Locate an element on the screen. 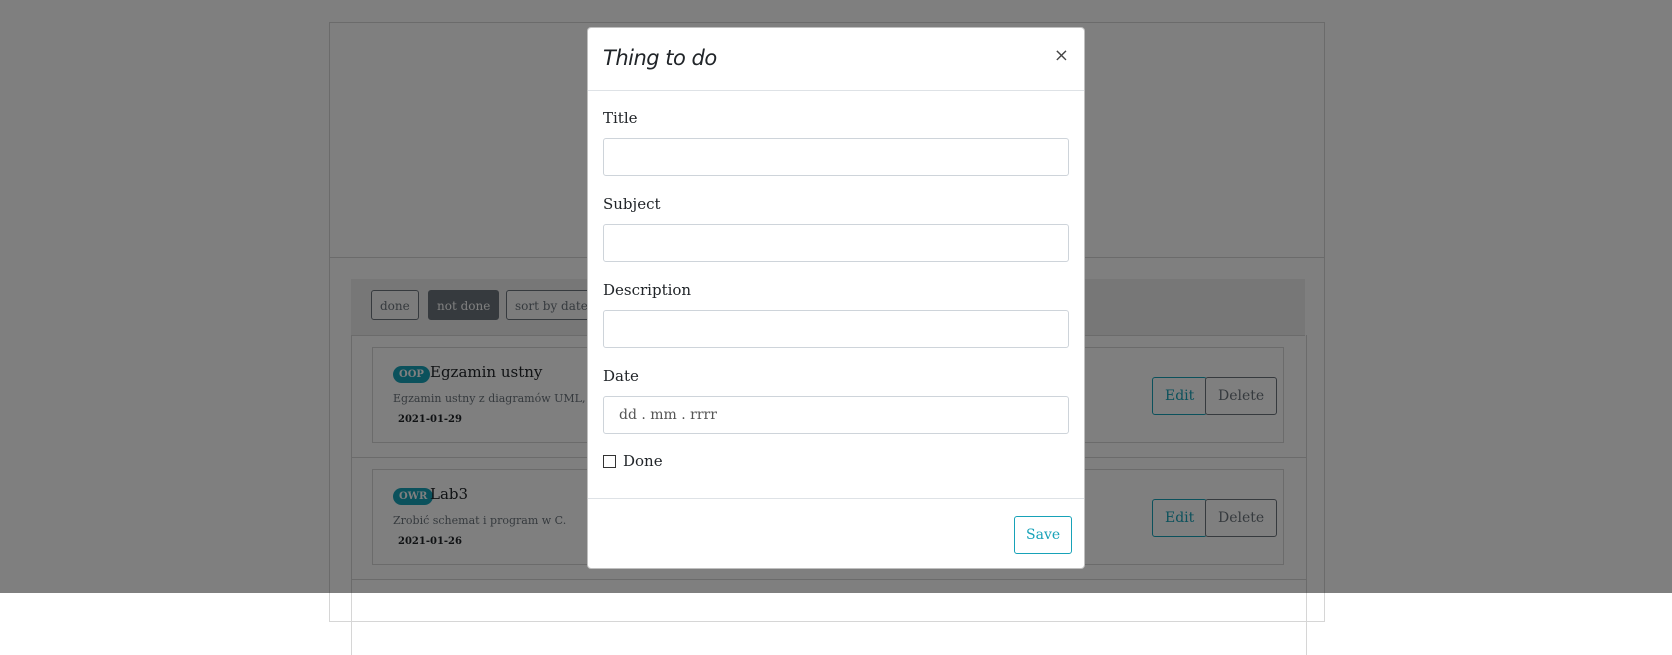  date-label: Date is located at coordinates (621, 376).